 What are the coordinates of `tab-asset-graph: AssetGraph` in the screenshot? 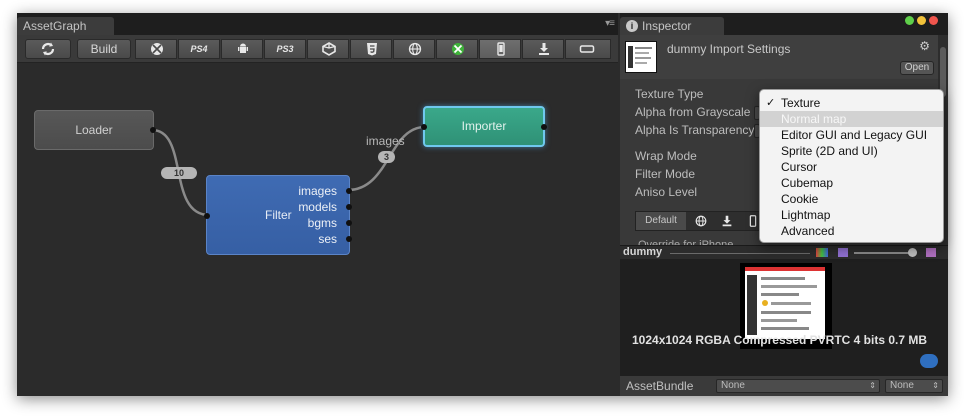 It's located at (65, 26).